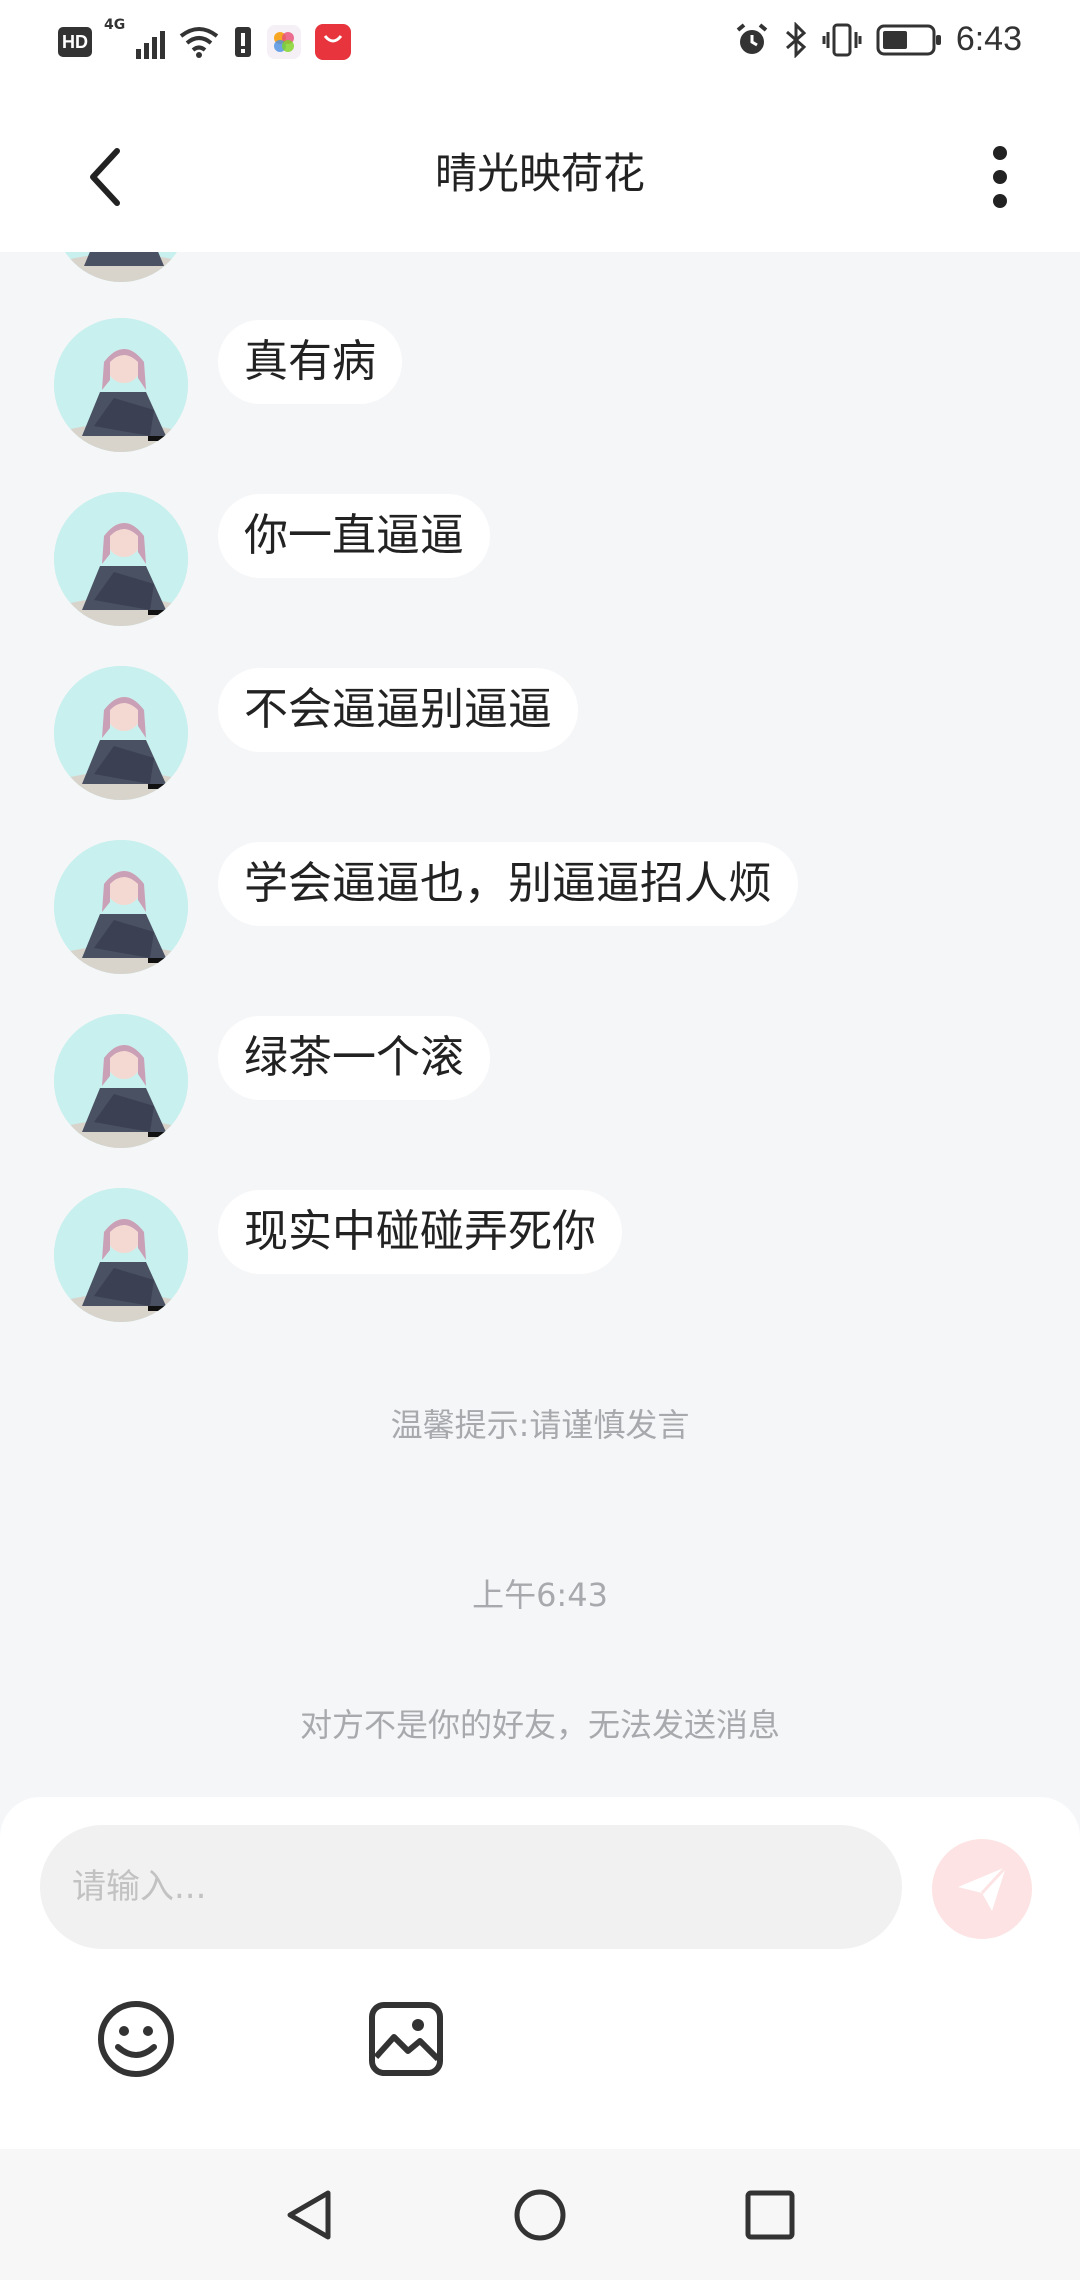 This screenshot has width=1080, height=2280. Describe the element at coordinates (471, 1887) in the screenshot. I see `message-input` at that location.